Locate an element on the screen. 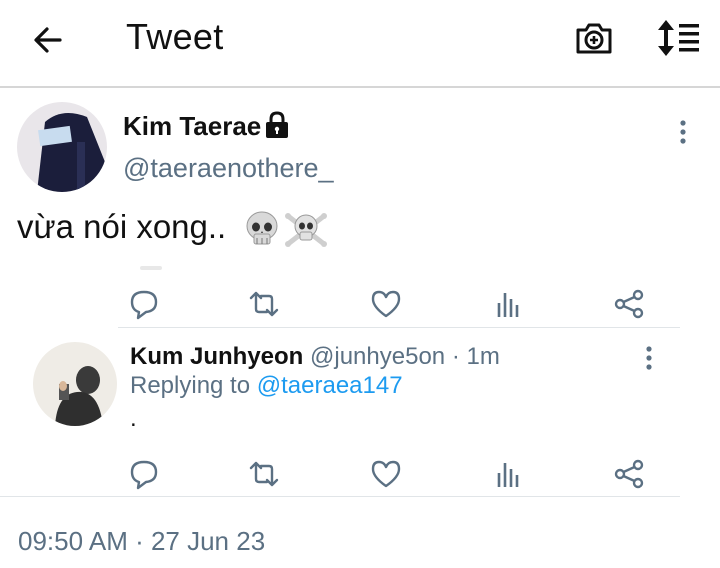 This screenshot has height=568, width=720. reply-time: 1m is located at coordinates (483, 356).